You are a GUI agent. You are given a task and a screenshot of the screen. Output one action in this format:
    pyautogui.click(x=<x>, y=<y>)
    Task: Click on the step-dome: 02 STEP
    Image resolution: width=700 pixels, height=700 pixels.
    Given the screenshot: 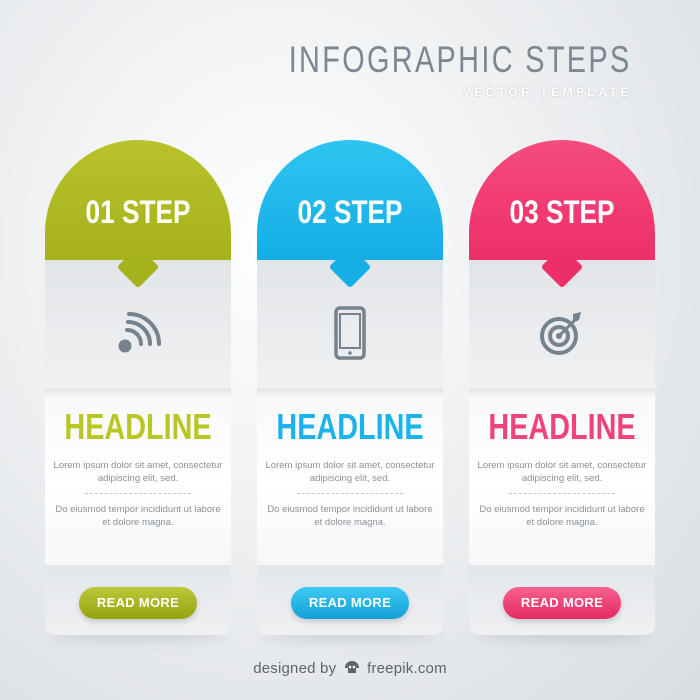 What is the action you would take?
    pyautogui.click(x=350, y=200)
    